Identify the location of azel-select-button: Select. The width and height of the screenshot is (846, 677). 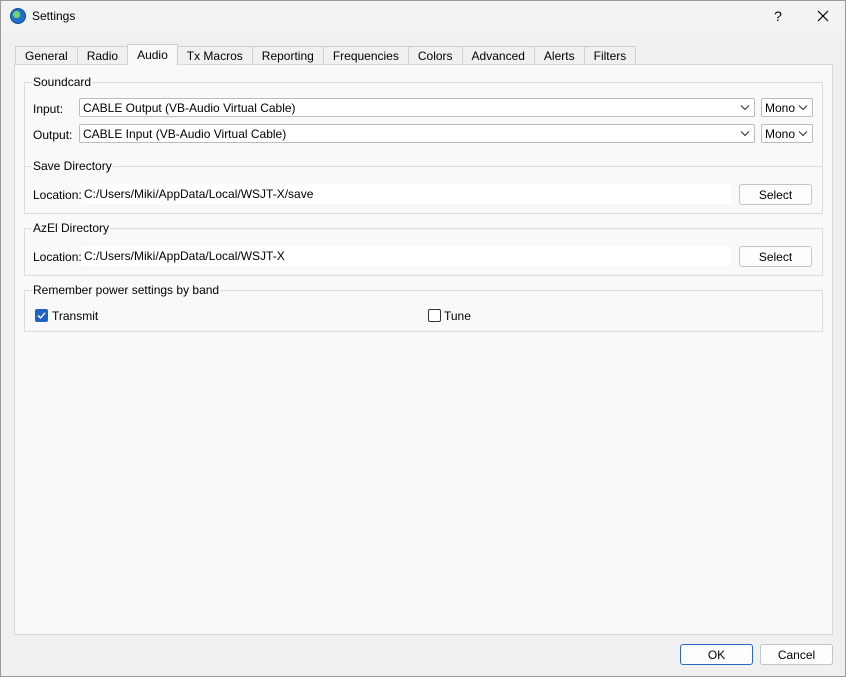
(775, 256).